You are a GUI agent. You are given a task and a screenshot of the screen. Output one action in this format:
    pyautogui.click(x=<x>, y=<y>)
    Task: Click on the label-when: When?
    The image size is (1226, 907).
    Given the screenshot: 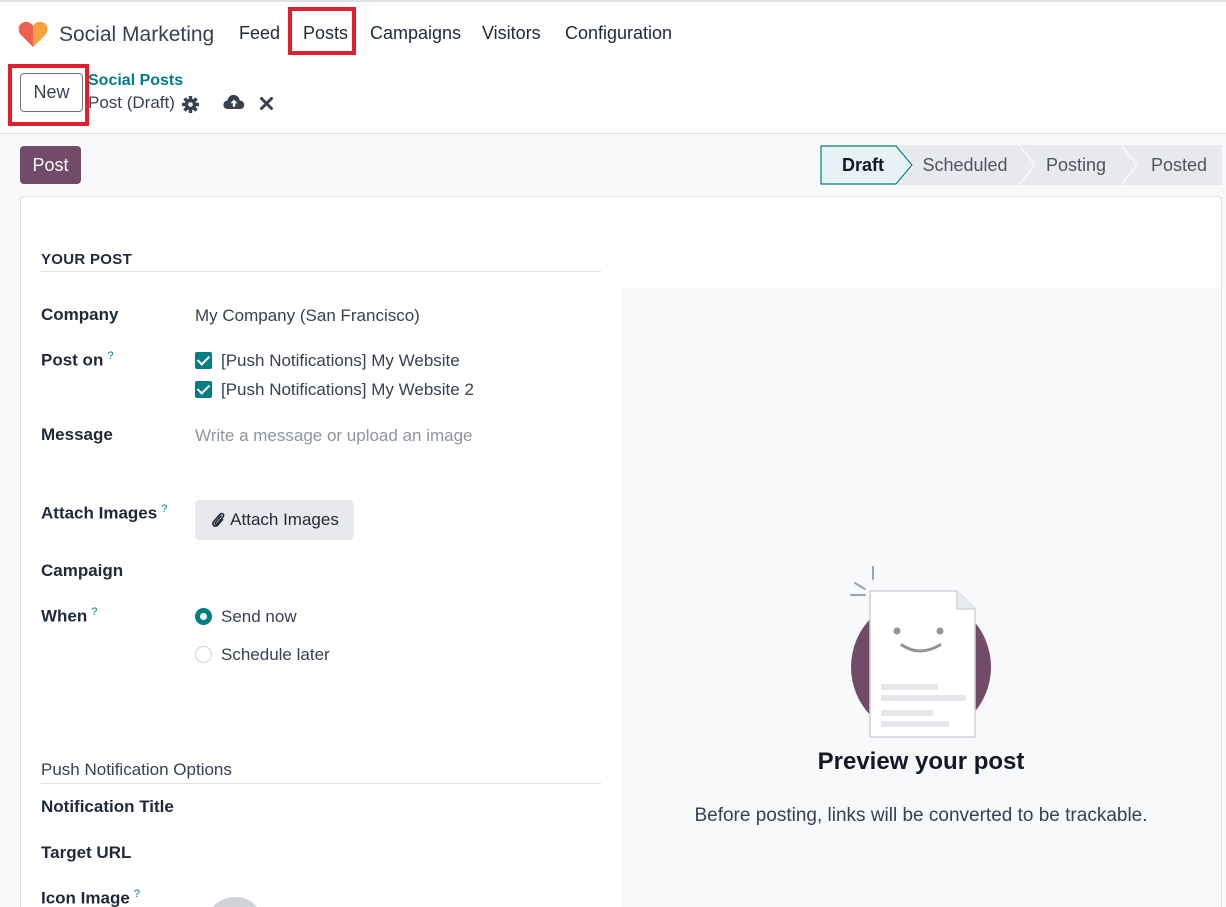 What is the action you would take?
    pyautogui.click(x=69, y=616)
    